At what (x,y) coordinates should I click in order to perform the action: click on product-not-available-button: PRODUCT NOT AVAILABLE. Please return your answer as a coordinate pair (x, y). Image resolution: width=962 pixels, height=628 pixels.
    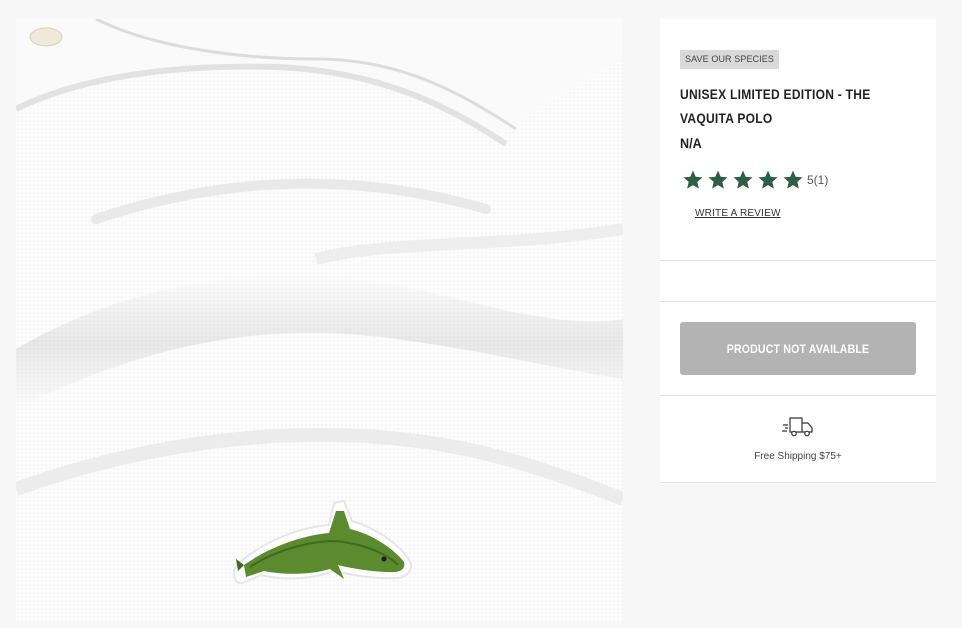
    Looking at the image, I should click on (798, 348).